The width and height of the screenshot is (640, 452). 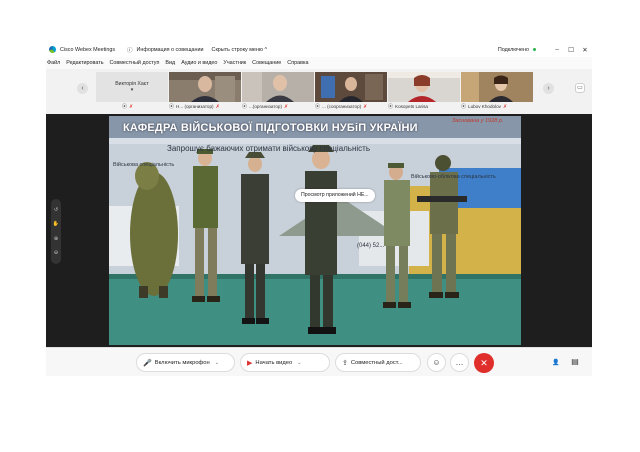 I want to click on menu-participant: Участник, so click(x=234, y=63).